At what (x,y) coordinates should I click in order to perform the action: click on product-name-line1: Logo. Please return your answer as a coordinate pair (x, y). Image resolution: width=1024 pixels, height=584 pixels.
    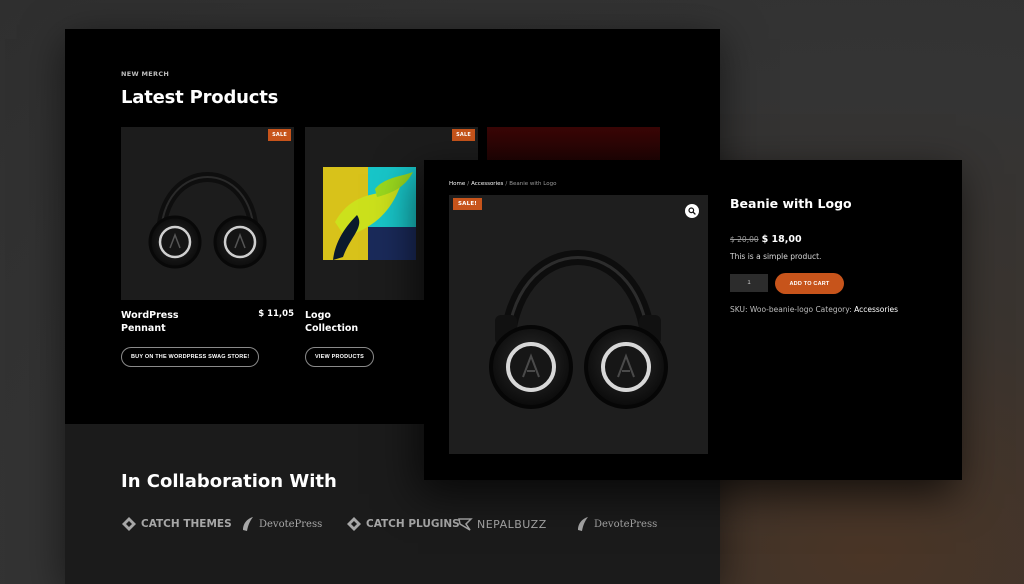
    Looking at the image, I should click on (318, 315).